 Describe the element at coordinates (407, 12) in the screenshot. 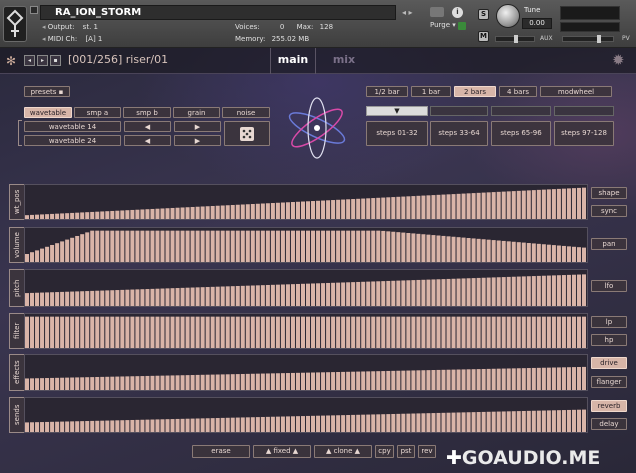

I see `prev-next-icons: ◂ ▸` at that location.